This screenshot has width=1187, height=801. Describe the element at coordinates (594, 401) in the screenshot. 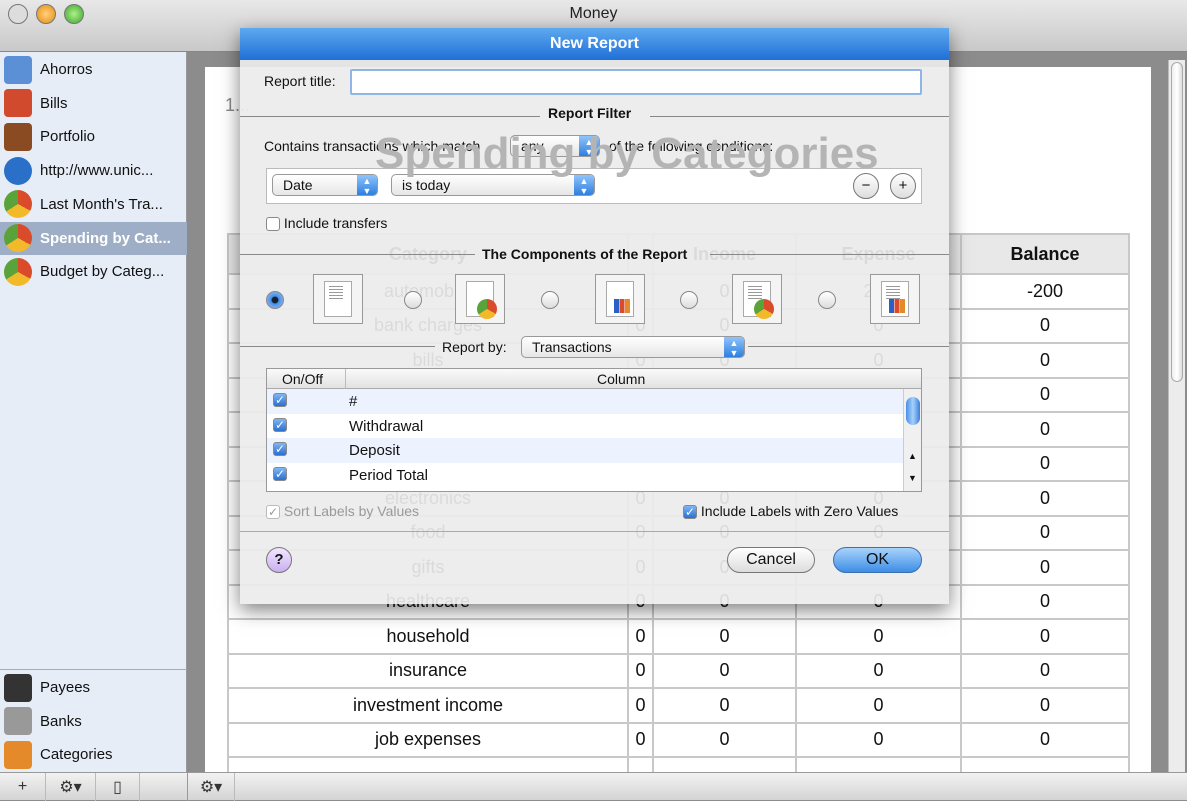

I see `list-item: ✓ #` at that location.